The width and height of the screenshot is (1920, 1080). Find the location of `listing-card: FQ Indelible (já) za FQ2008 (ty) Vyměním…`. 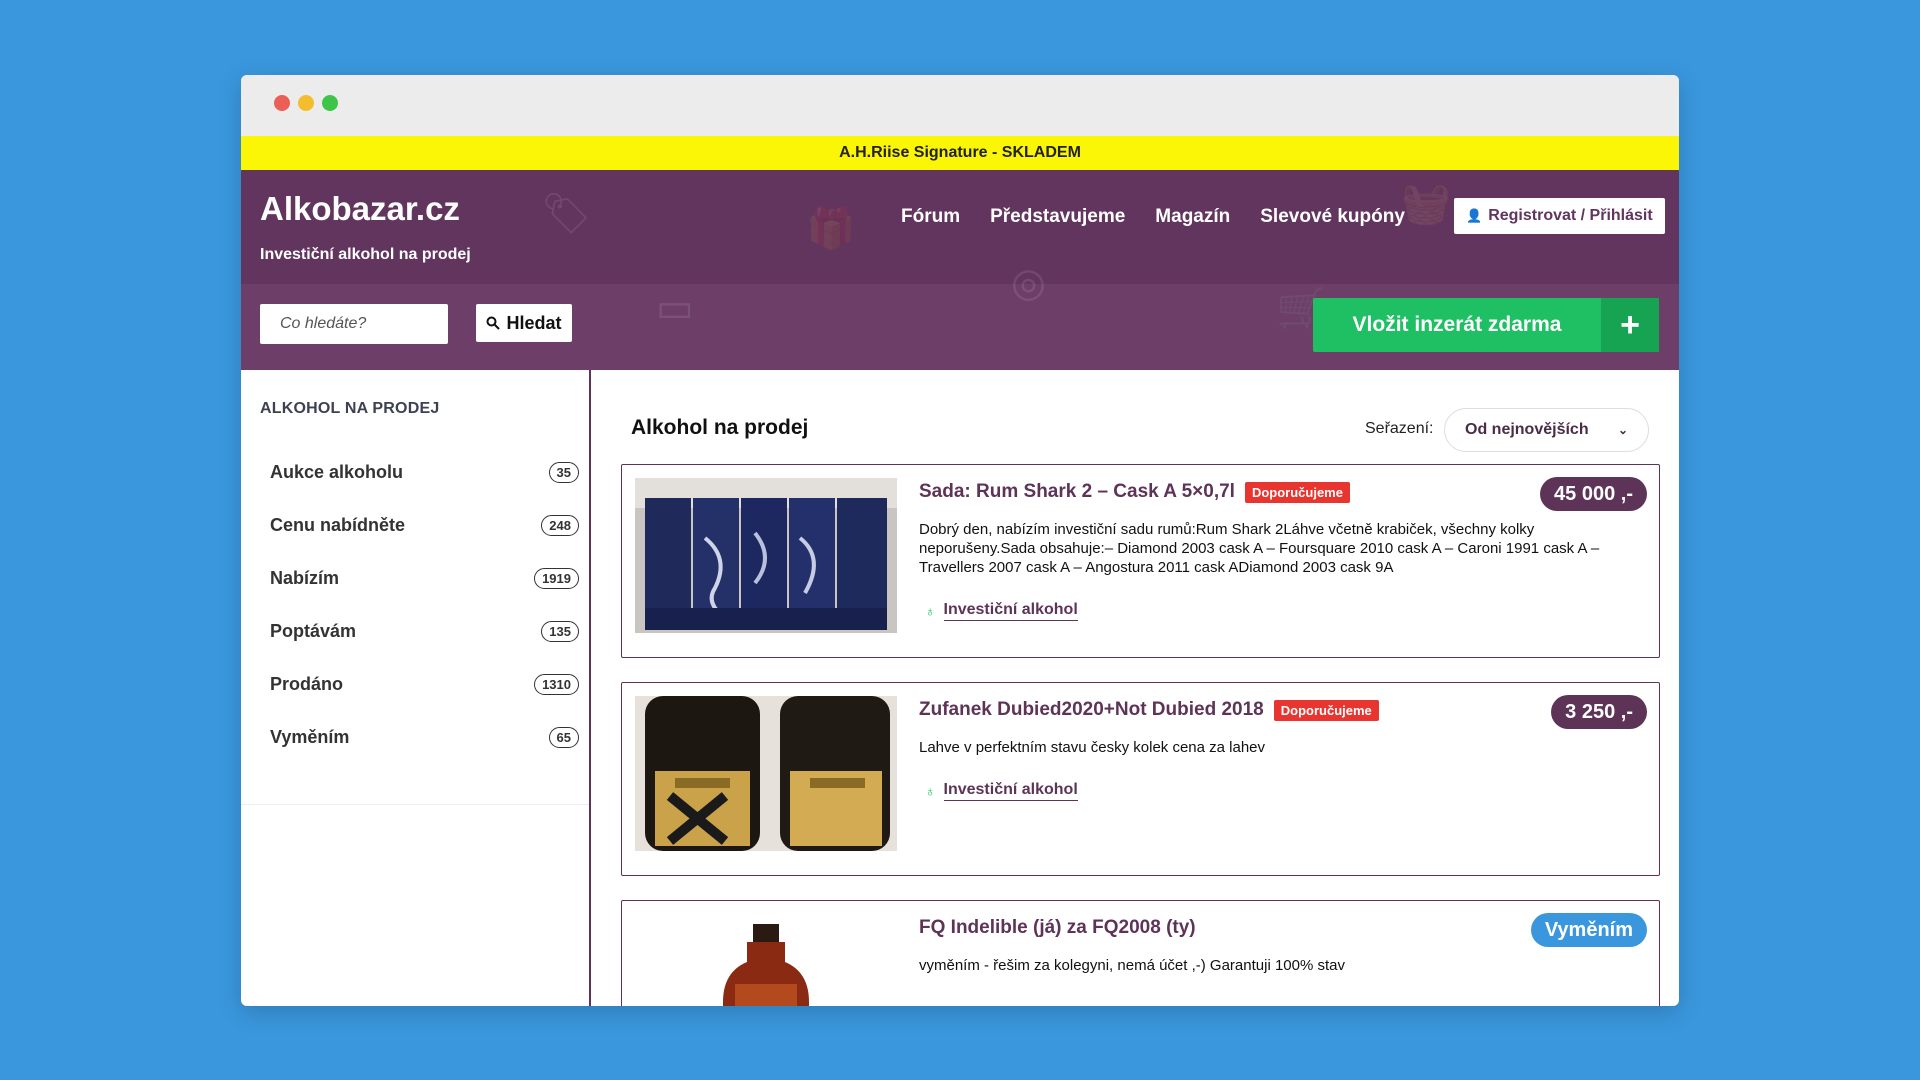

listing-card: FQ Indelible (já) za FQ2008 (ty) Vyměním… is located at coordinates (1140, 953).